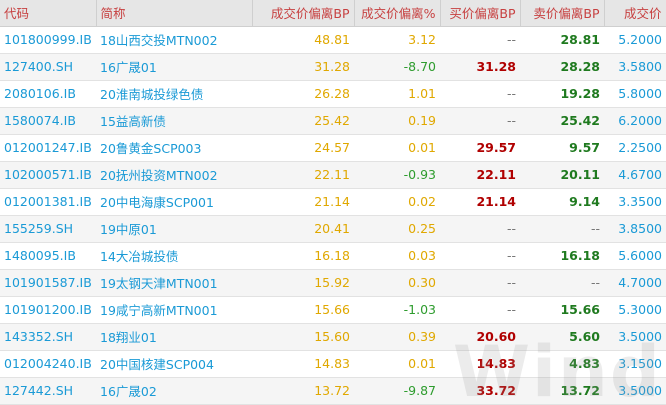  I want to click on table-row: 1480095.IB 14大冶城投债 16.18 0.03 -- 16.18 5.6000, so click(333, 255).